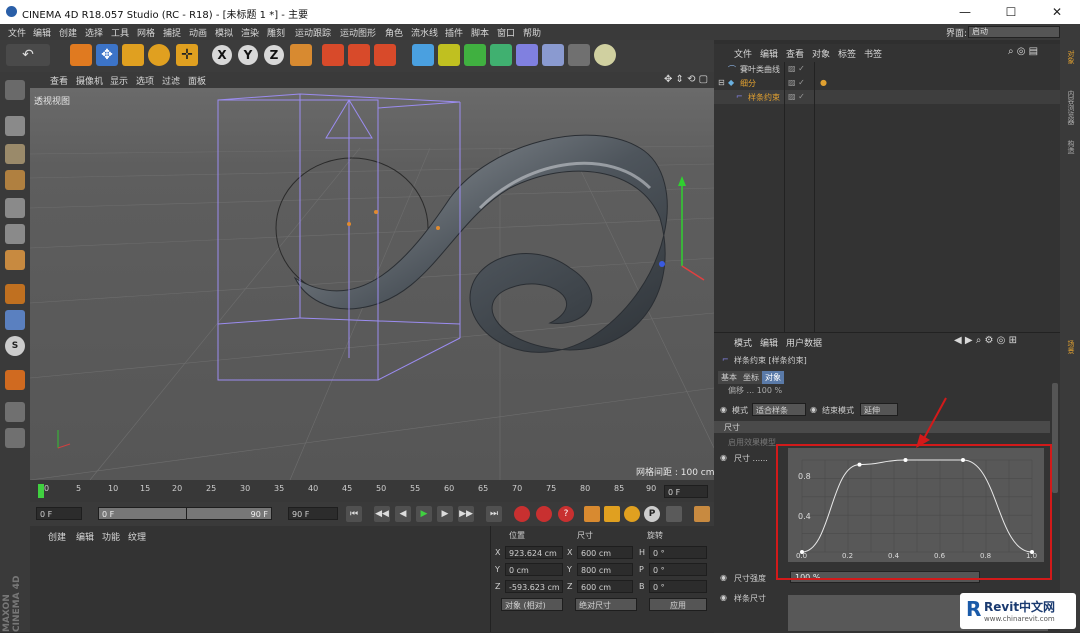  I want to click on menu-pipeline: 流水线, so click(424, 32).